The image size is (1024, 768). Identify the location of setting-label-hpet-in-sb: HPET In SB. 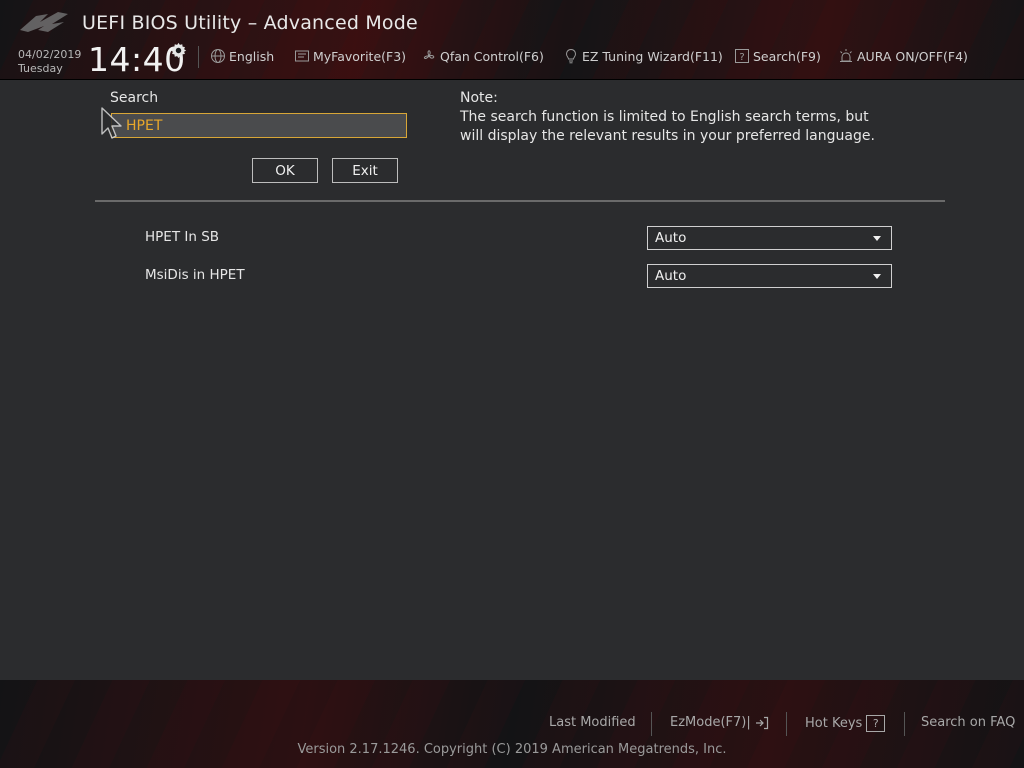
(182, 237).